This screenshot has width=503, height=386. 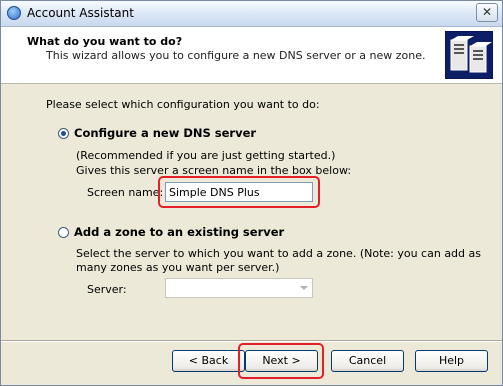 What do you see at coordinates (304, 288) in the screenshot?
I see `chevron-down-icon` at bounding box center [304, 288].